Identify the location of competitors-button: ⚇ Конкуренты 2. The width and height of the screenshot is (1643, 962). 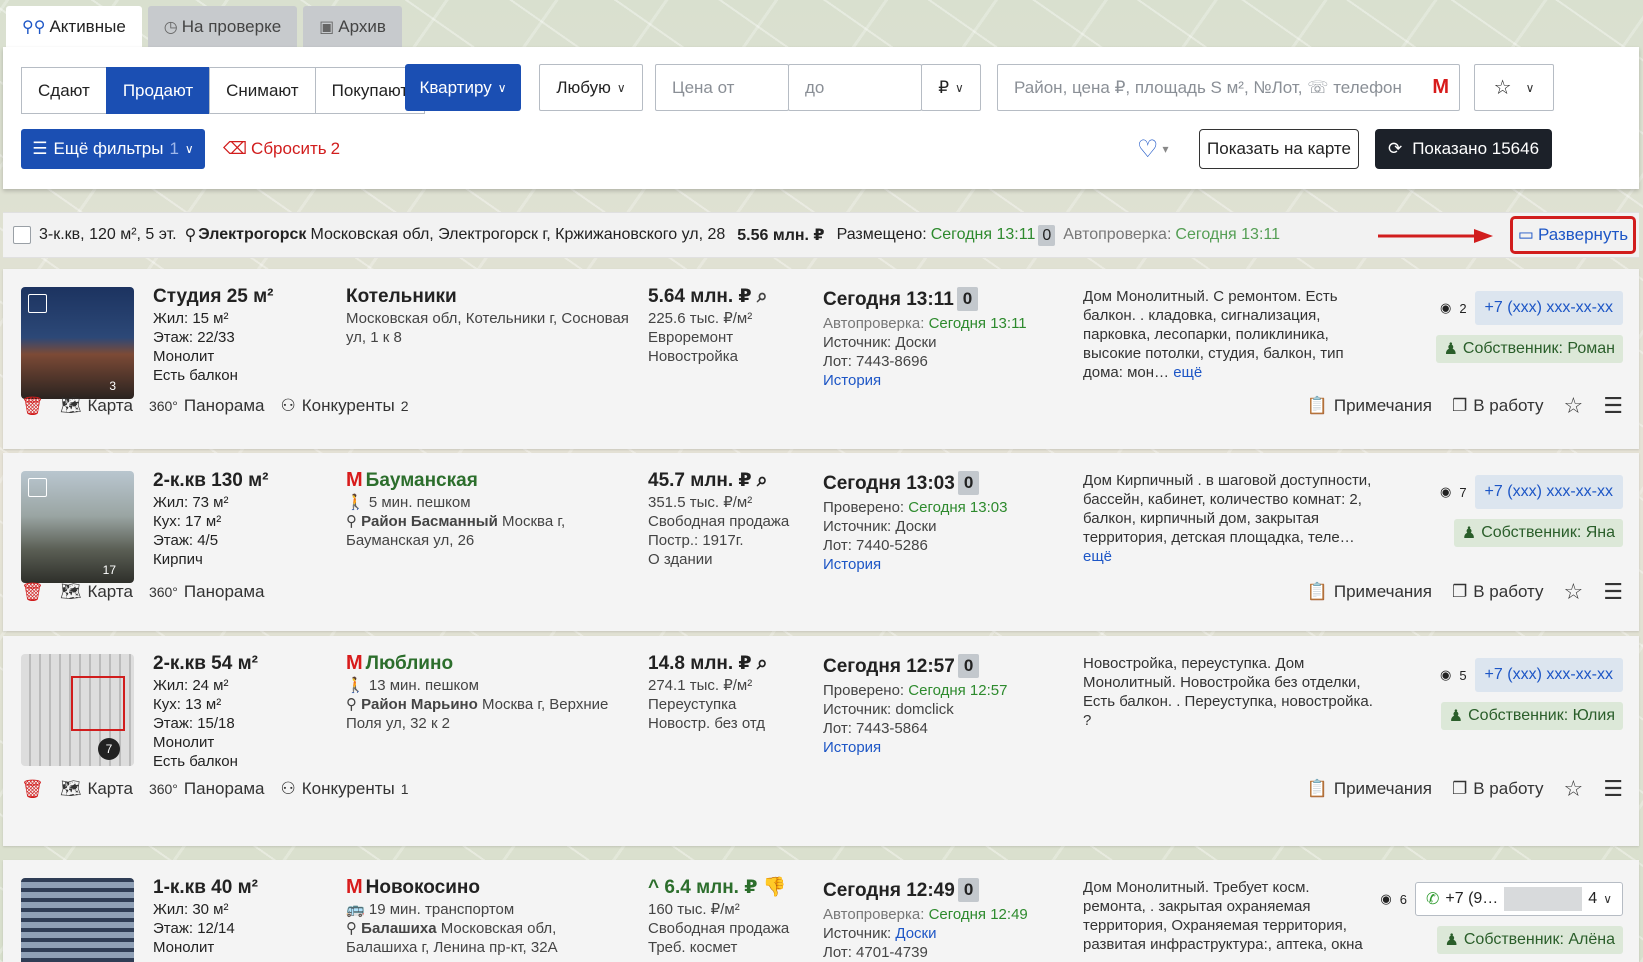
(345, 406).